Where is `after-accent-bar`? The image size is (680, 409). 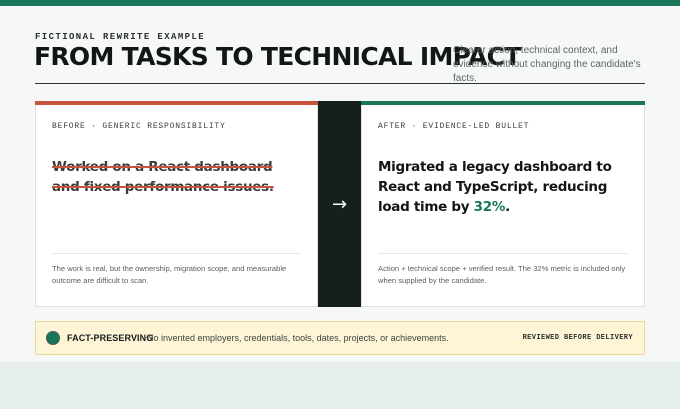
after-accent-bar is located at coordinates (503, 103).